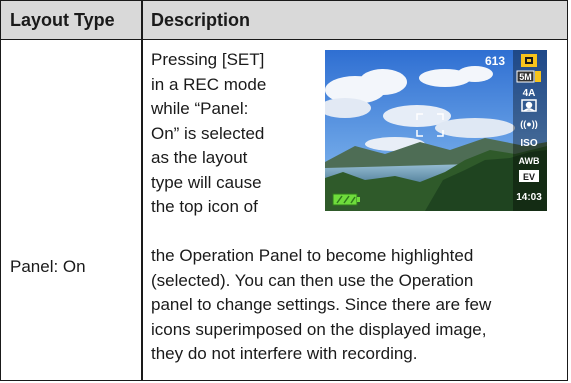  What do you see at coordinates (206, 182) in the screenshot?
I see `description-line: type will cause` at bounding box center [206, 182].